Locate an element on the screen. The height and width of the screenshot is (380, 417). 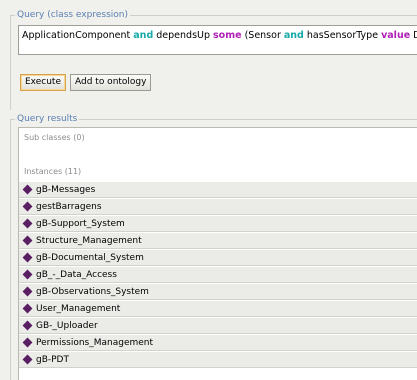
instance-row: Permissions_Management is located at coordinates (218, 342).